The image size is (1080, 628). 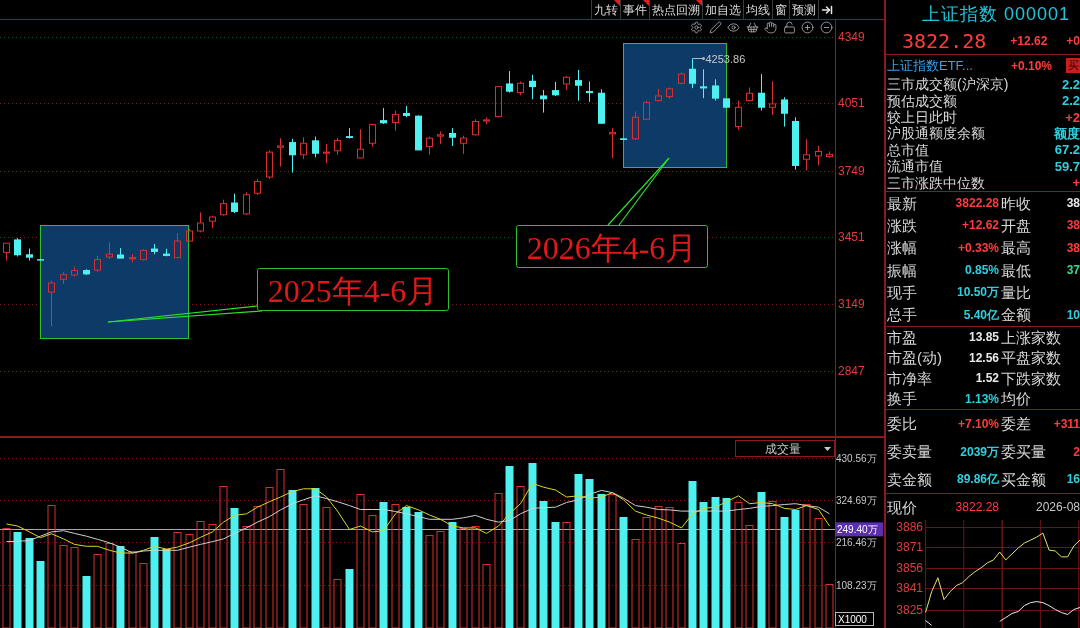 I want to click on quote-label: 市净率, so click(x=909, y=378).